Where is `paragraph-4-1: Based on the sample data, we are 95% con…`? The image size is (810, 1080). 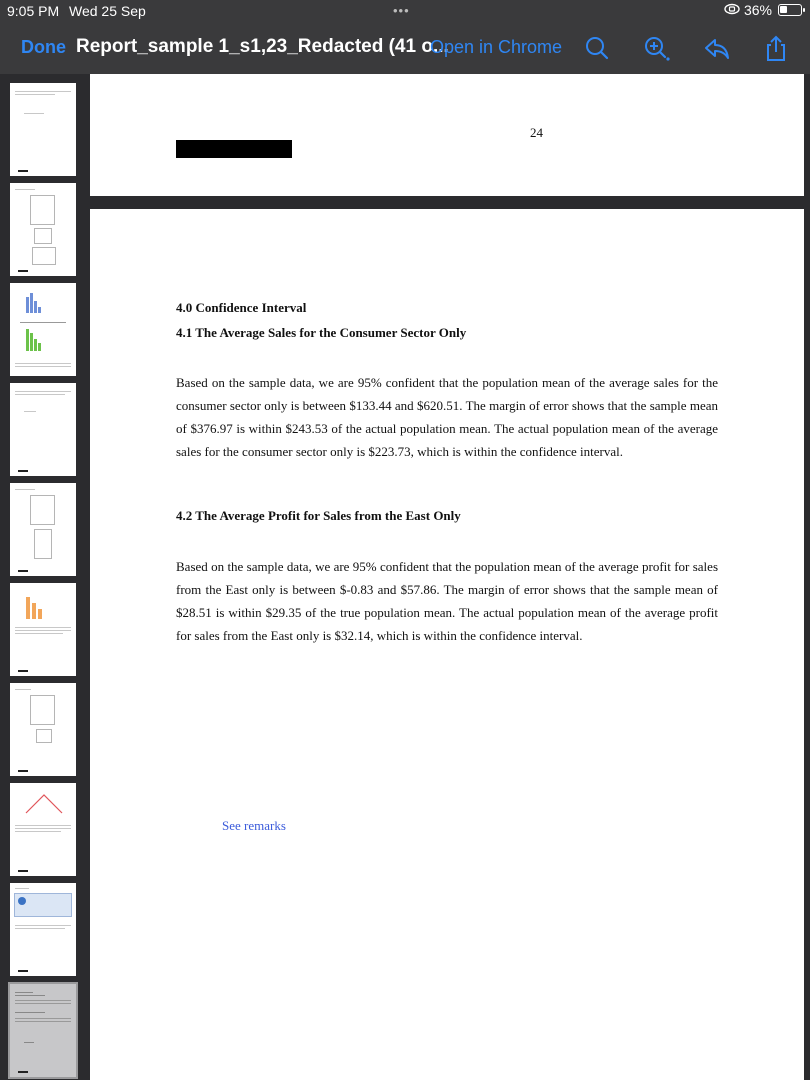 paragraph-4-1: Based on the sample data, we are 95% con… is located at coordinates (447, 417).